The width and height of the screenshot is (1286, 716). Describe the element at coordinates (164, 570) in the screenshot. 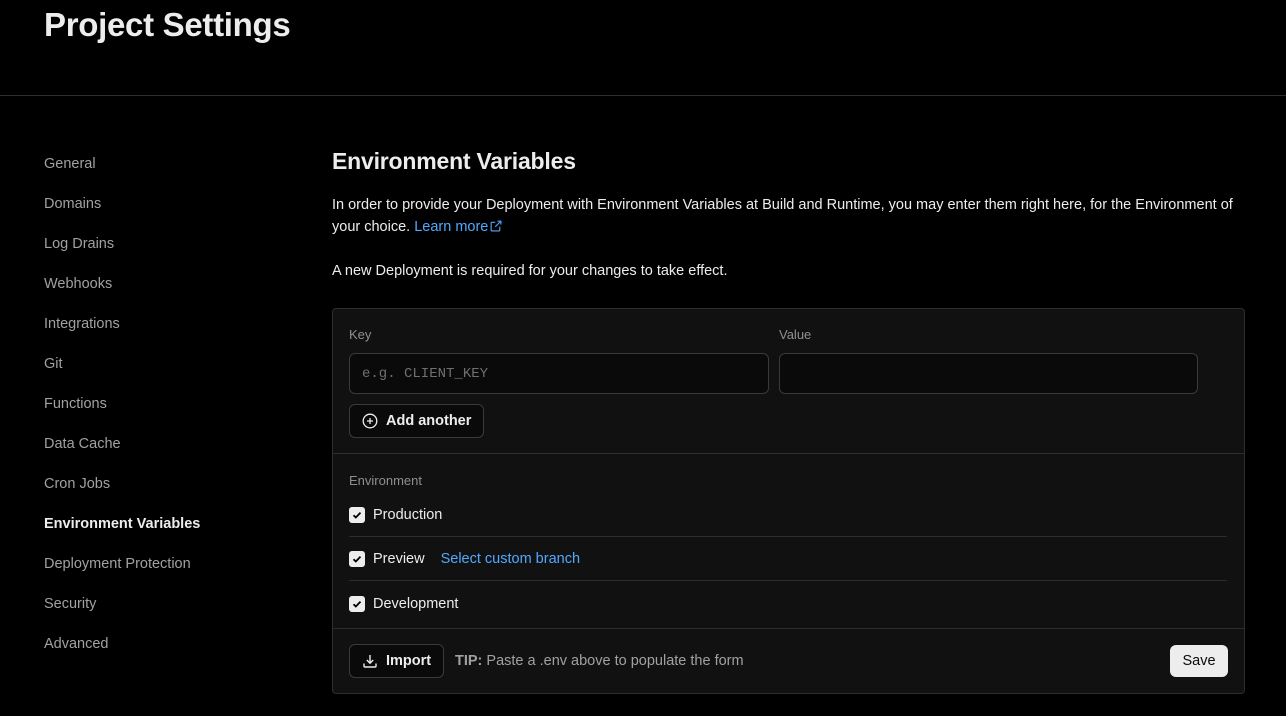

I see `sidebar-item-deployment-protection: Deployment Protection` at that location.